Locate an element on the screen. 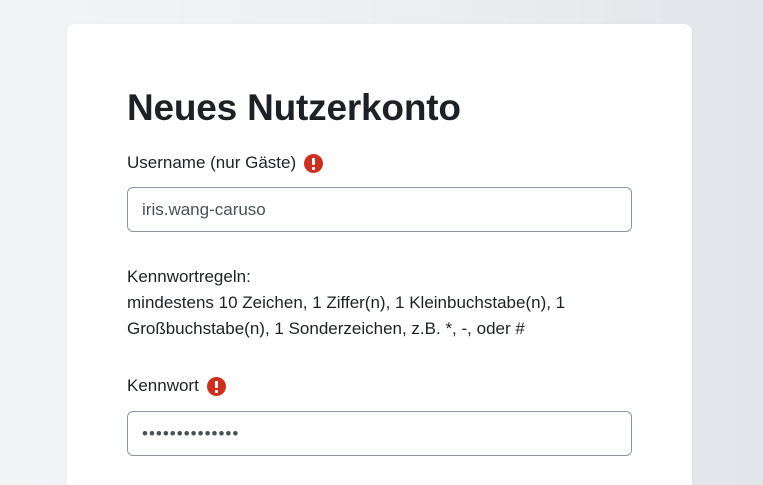 This screenshot has height=485, width=763. username-label: Username (nur Gäste) is located at coordinates (212, 162).